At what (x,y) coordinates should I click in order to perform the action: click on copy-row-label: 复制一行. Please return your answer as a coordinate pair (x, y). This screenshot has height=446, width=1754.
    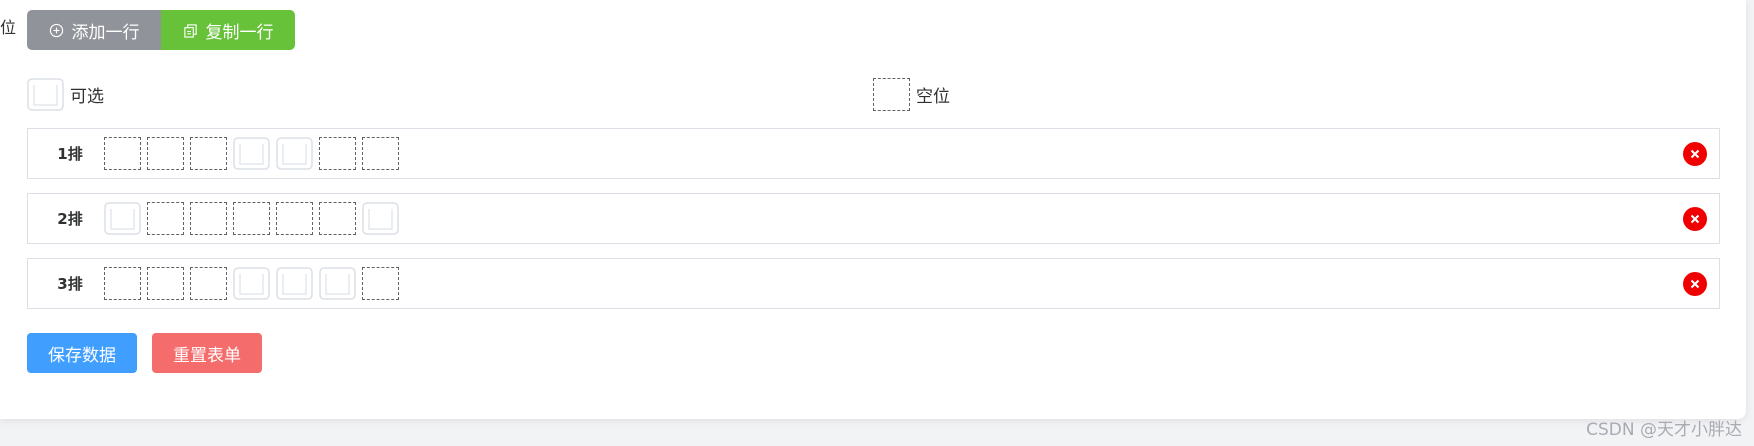
    Looking at the image, I should click on (239, 32).